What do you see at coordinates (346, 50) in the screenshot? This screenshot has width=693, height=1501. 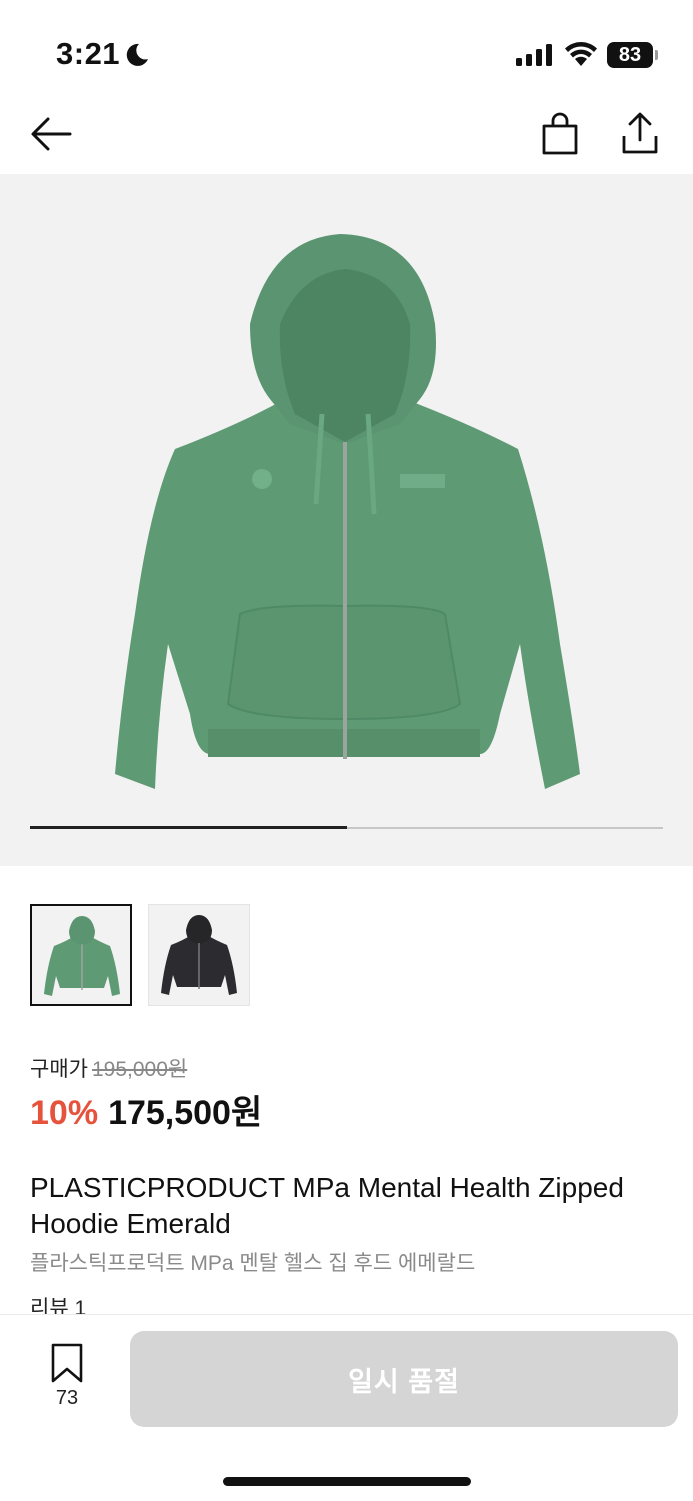 I see `status-bar: 3:21 83` at bounding box center [346, 50].